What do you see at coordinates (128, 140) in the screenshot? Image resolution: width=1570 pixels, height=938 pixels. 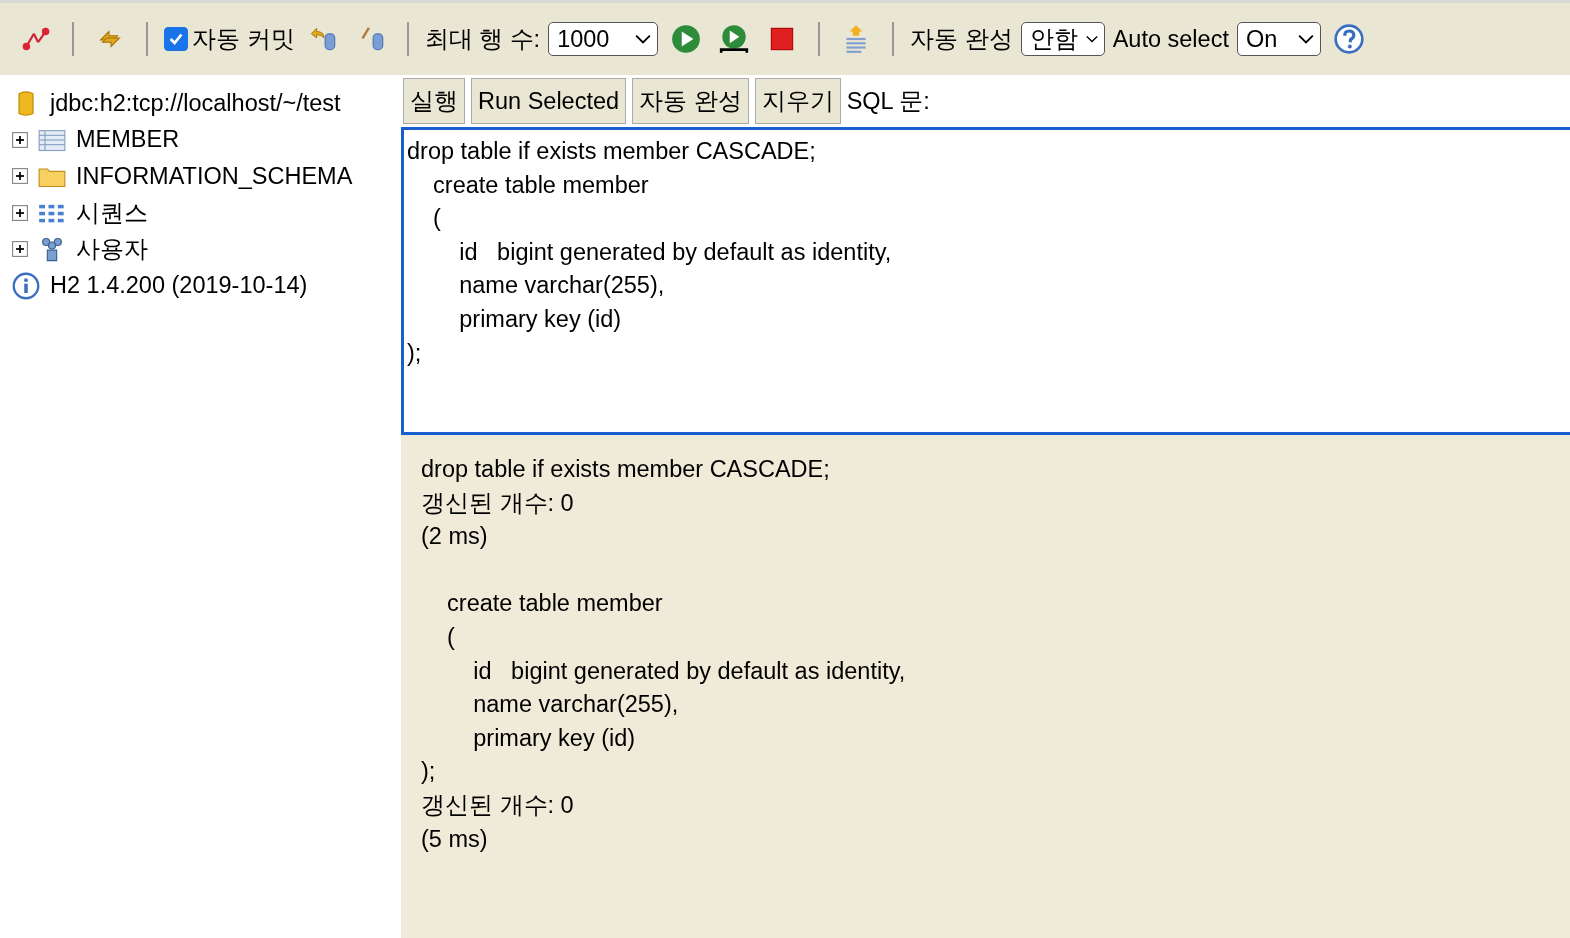 I see `tree-item: MEMBER` at bounding box center [128, 140].